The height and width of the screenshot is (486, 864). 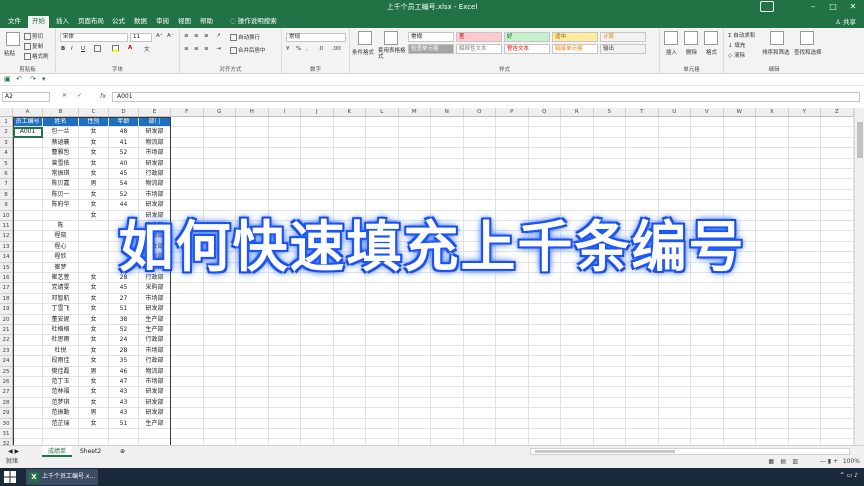 What do you see at coordinates (116, 48) in the screenshot?
I see `fill-color-icon` at bounding box center [116, 48].